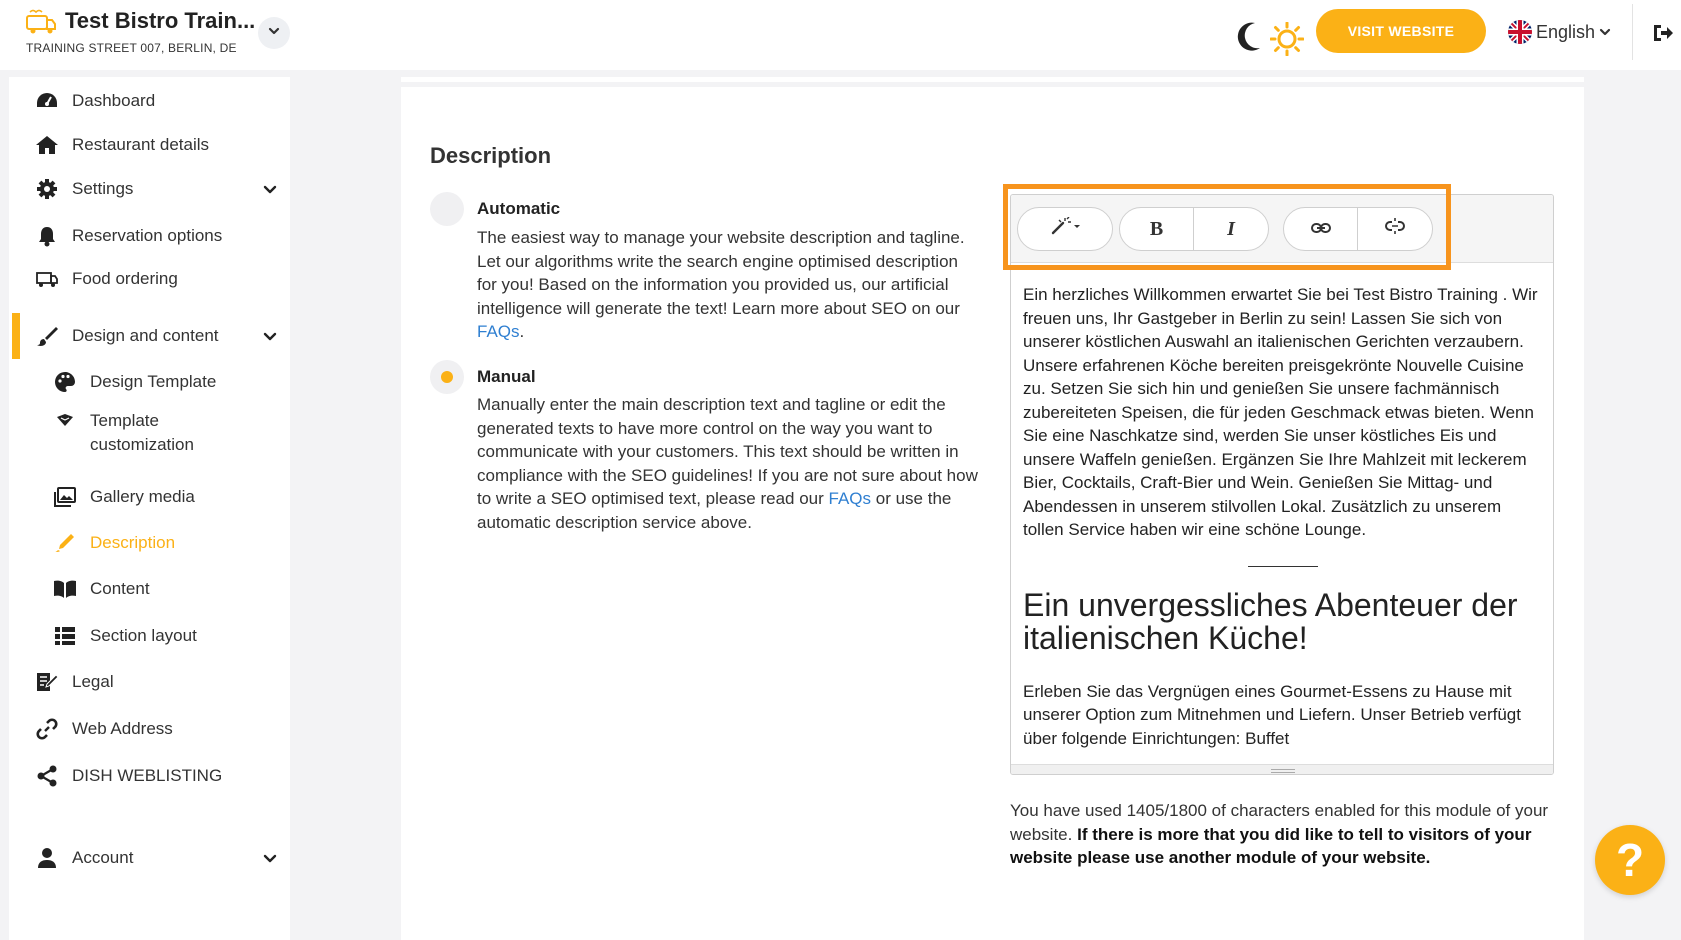  I want to click on automatic-radio, so click(447, 209).